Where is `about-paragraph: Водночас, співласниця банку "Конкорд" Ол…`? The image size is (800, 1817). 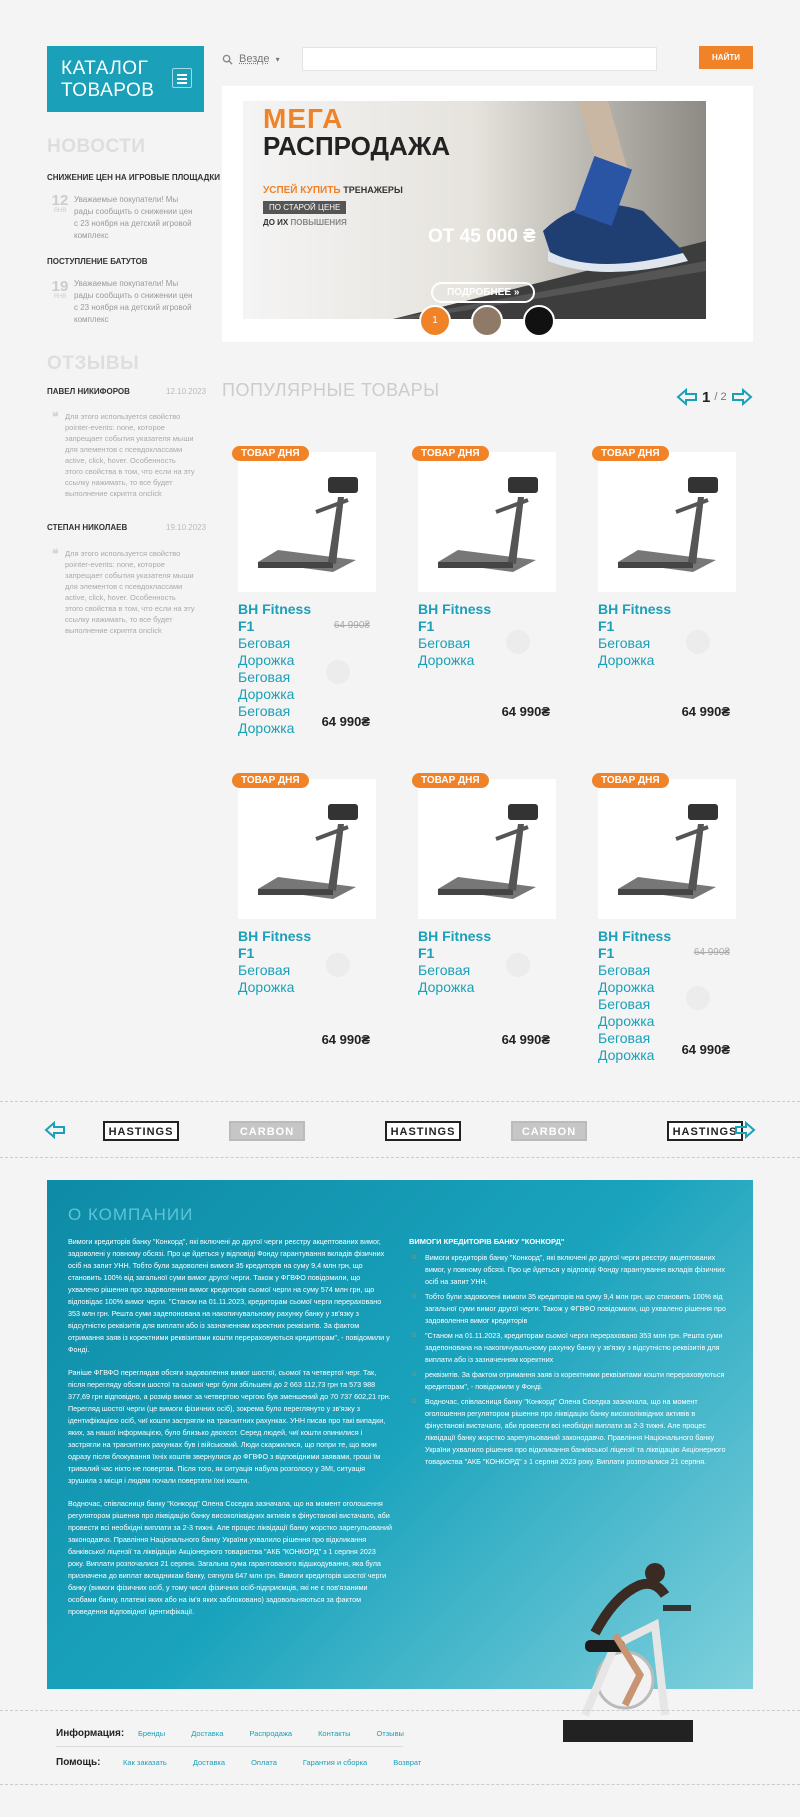 about-paragraph: Водночас, співласниця банку "Конкорд" Ол… is located at coordinates (230, 1557).